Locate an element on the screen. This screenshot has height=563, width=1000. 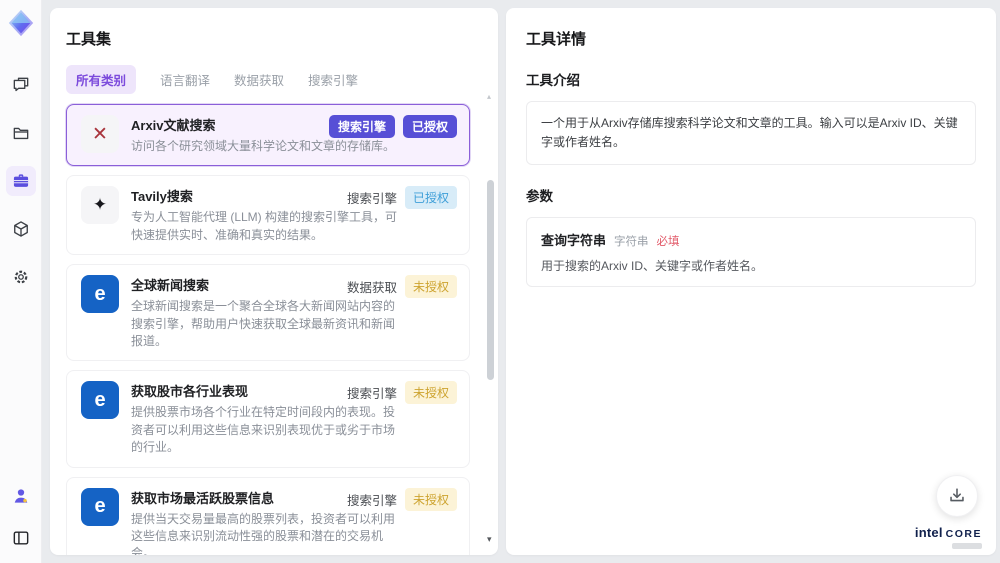
collapse-panel-icon is located at coordinates (21, 538).